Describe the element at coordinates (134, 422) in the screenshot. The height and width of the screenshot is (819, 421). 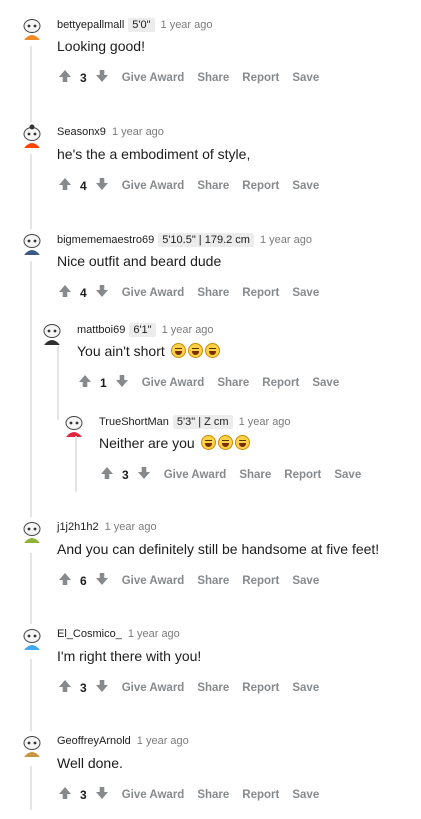
I see `username-link: TrueShortMan` at that location.